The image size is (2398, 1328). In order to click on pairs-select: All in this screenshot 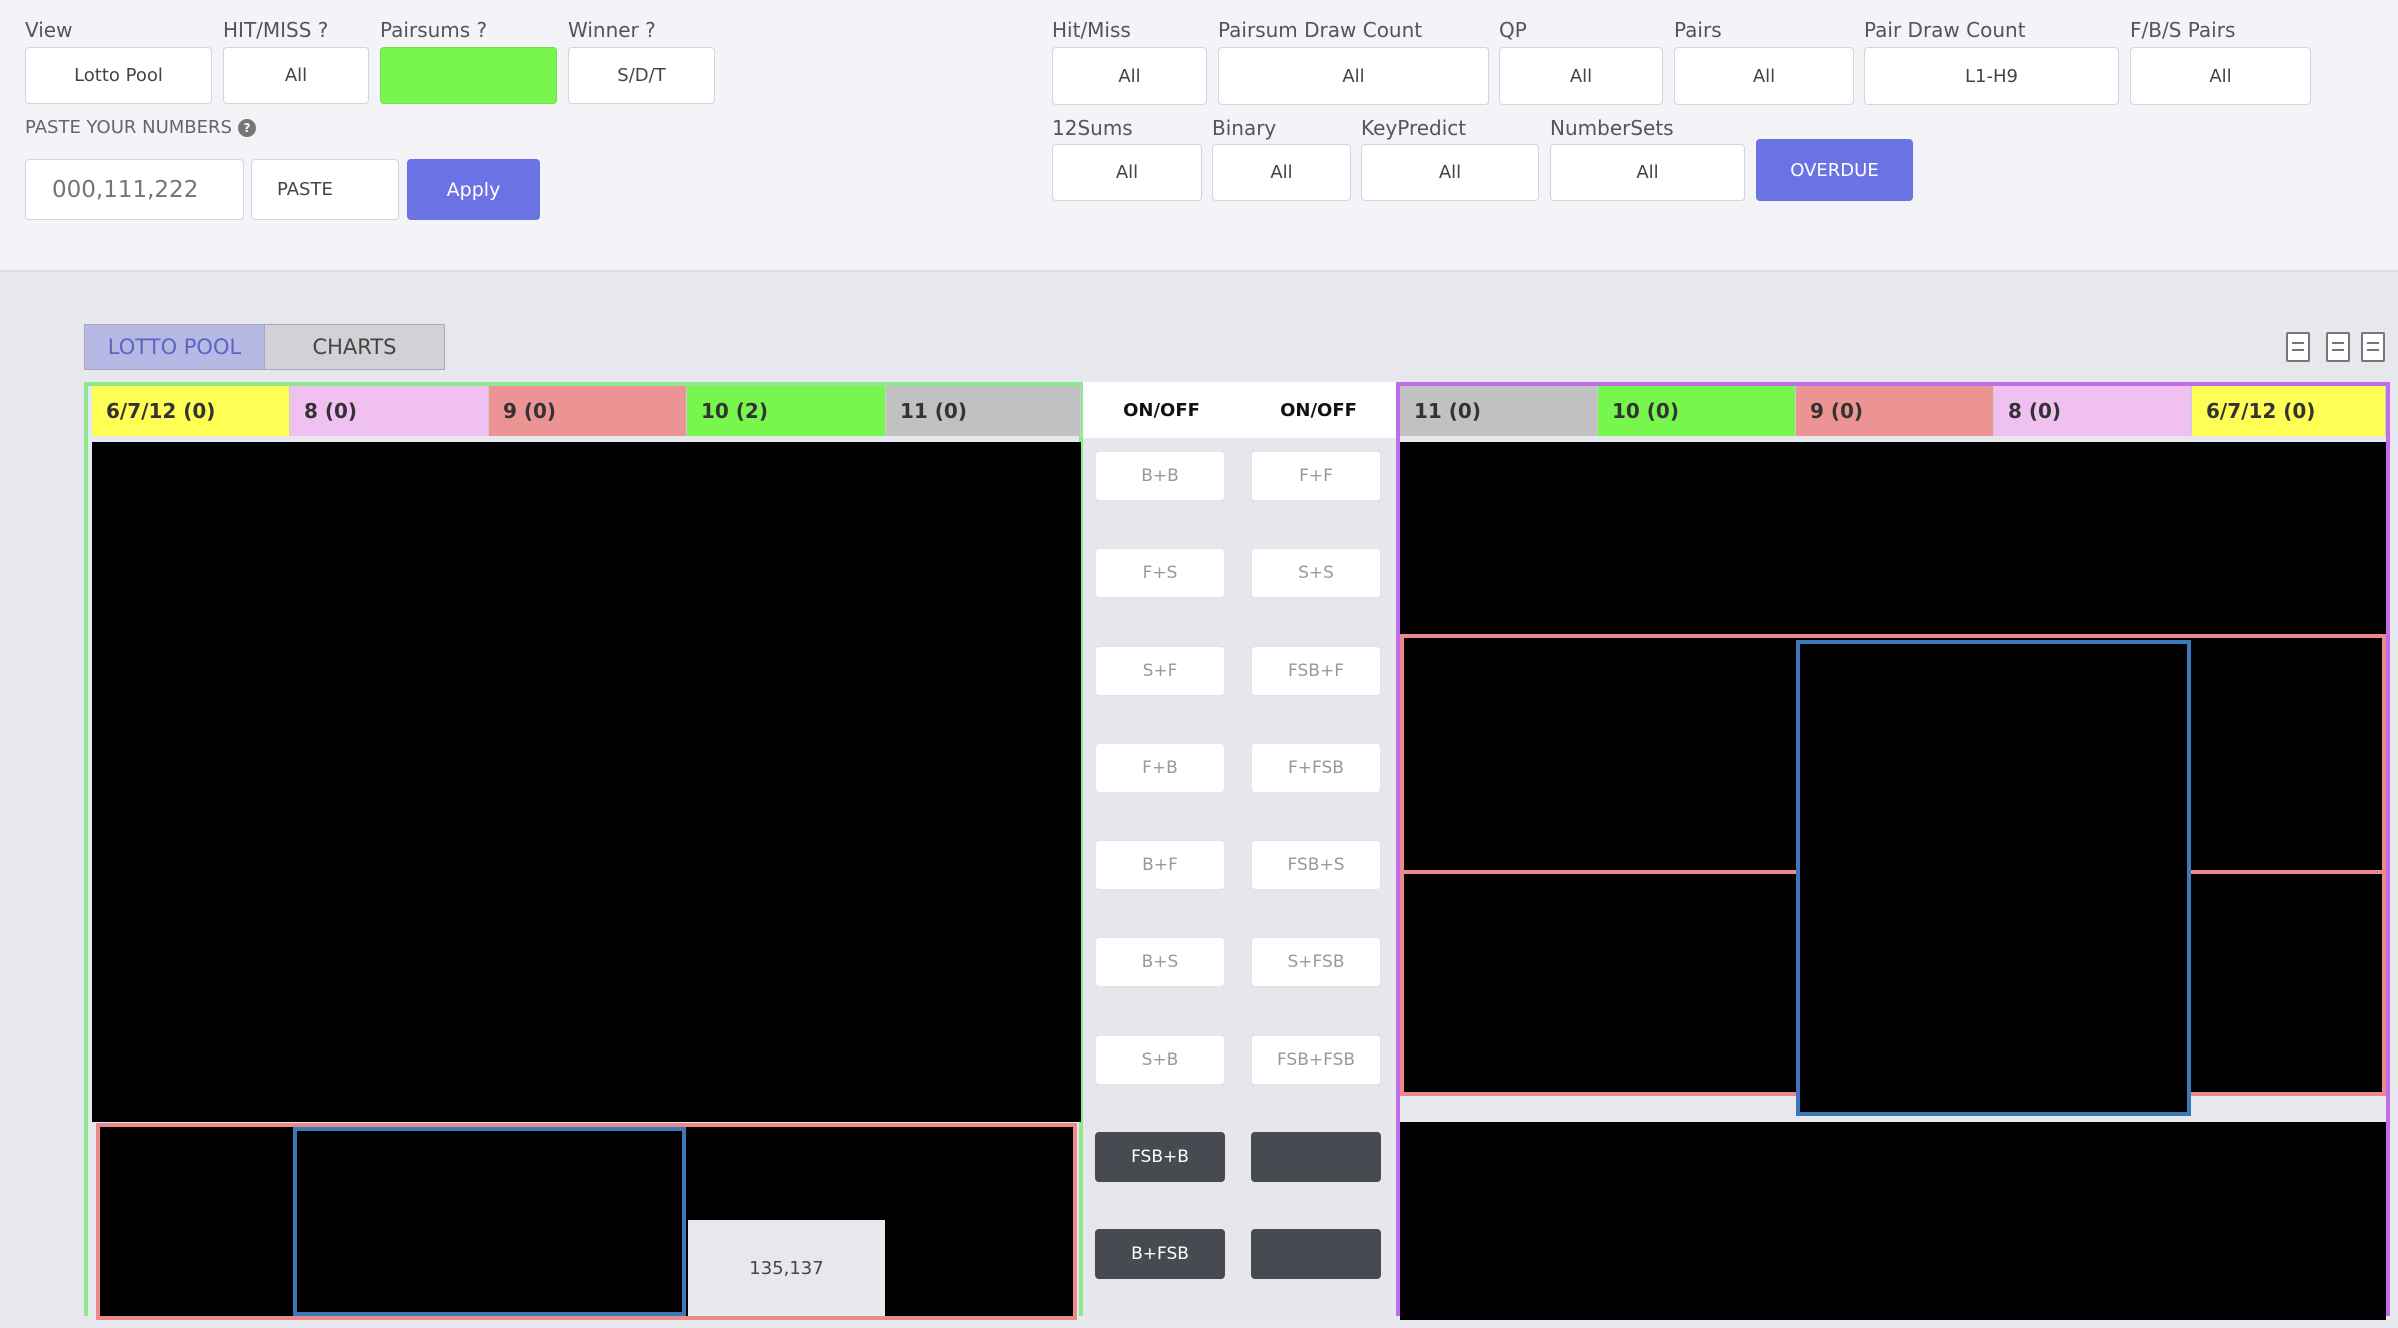, I will do `click(1764, 76)`.